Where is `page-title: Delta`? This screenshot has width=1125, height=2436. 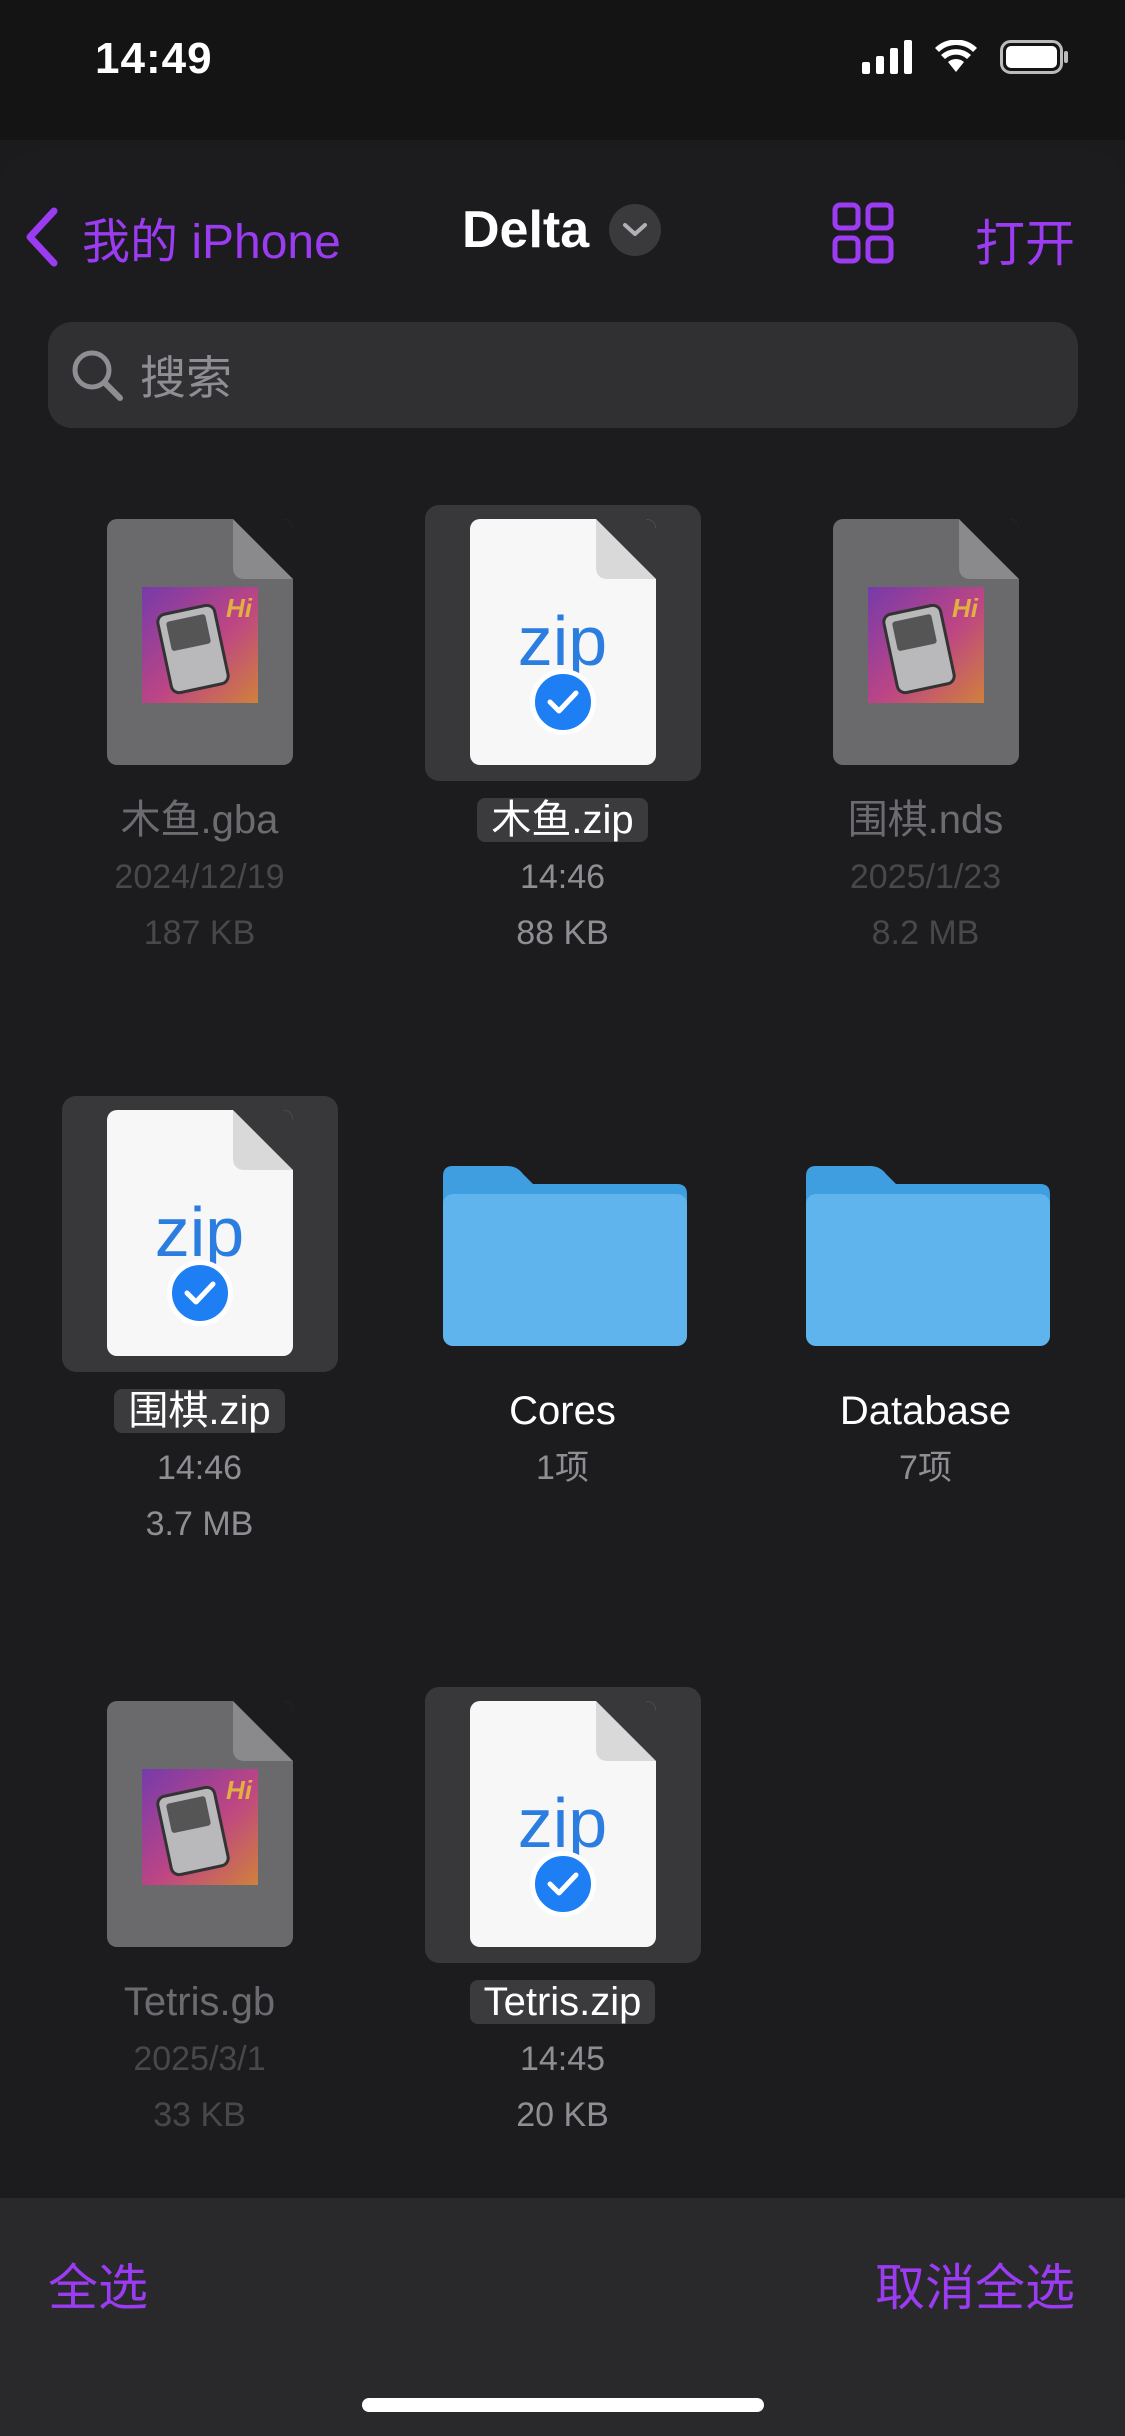 page-title: Delta is located at coordinates (526, 230).